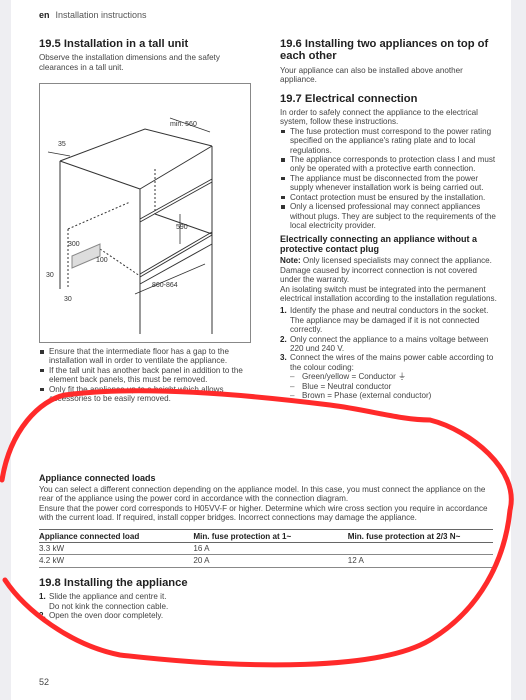 The image size is (526, 700). Describe the element at coordinates (116, 549) in the screenshot. I see `table-cell: 3.3 kW` at that location.